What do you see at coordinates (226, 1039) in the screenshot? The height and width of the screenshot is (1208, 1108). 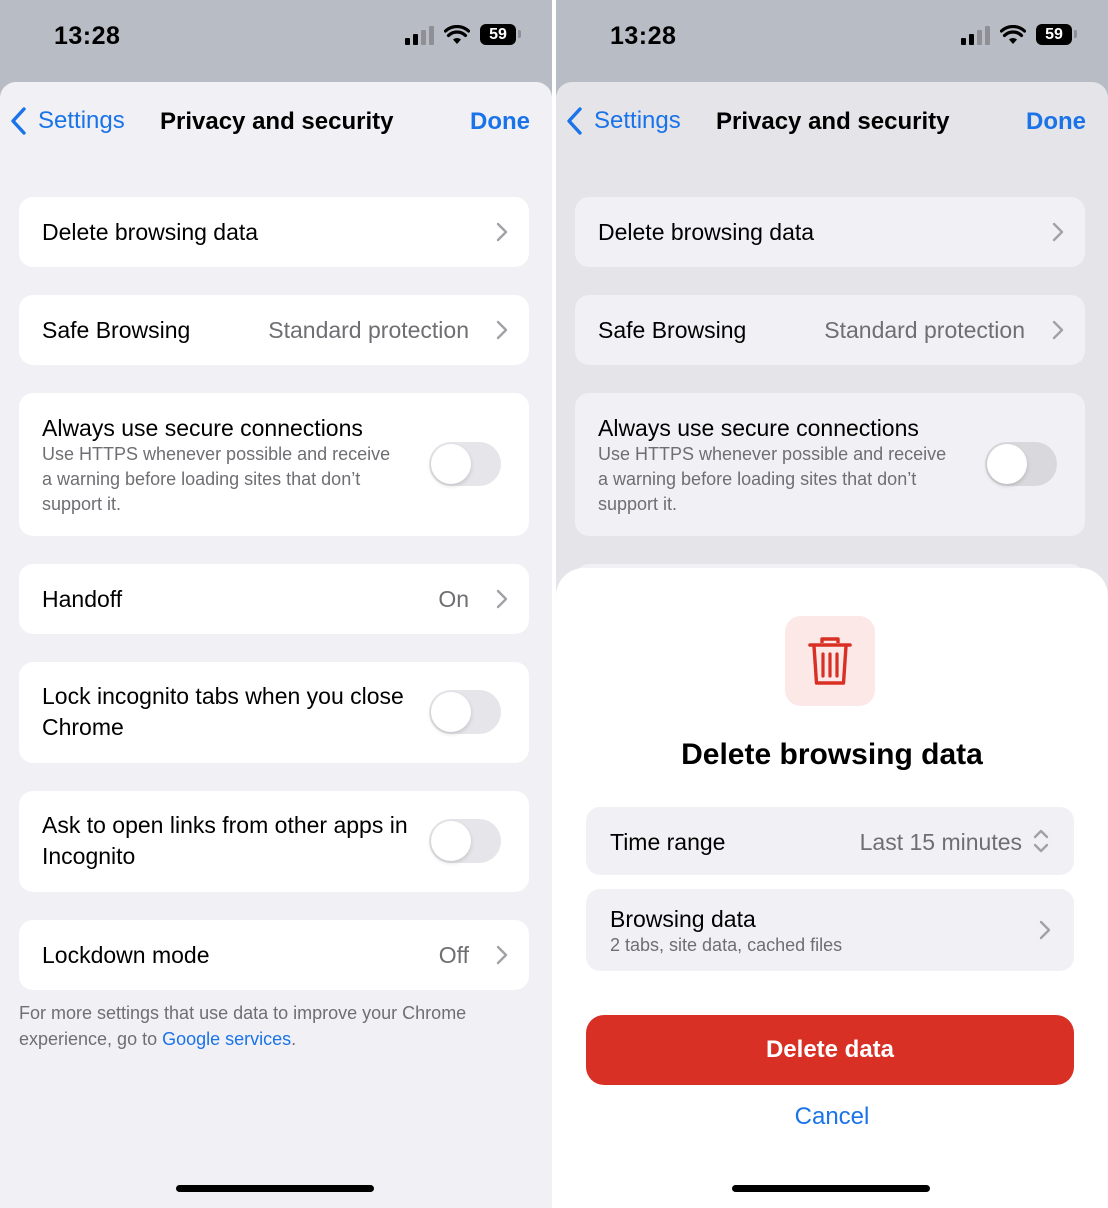 I see `google-services-link: Google services` at bounding box center [226, 1039].